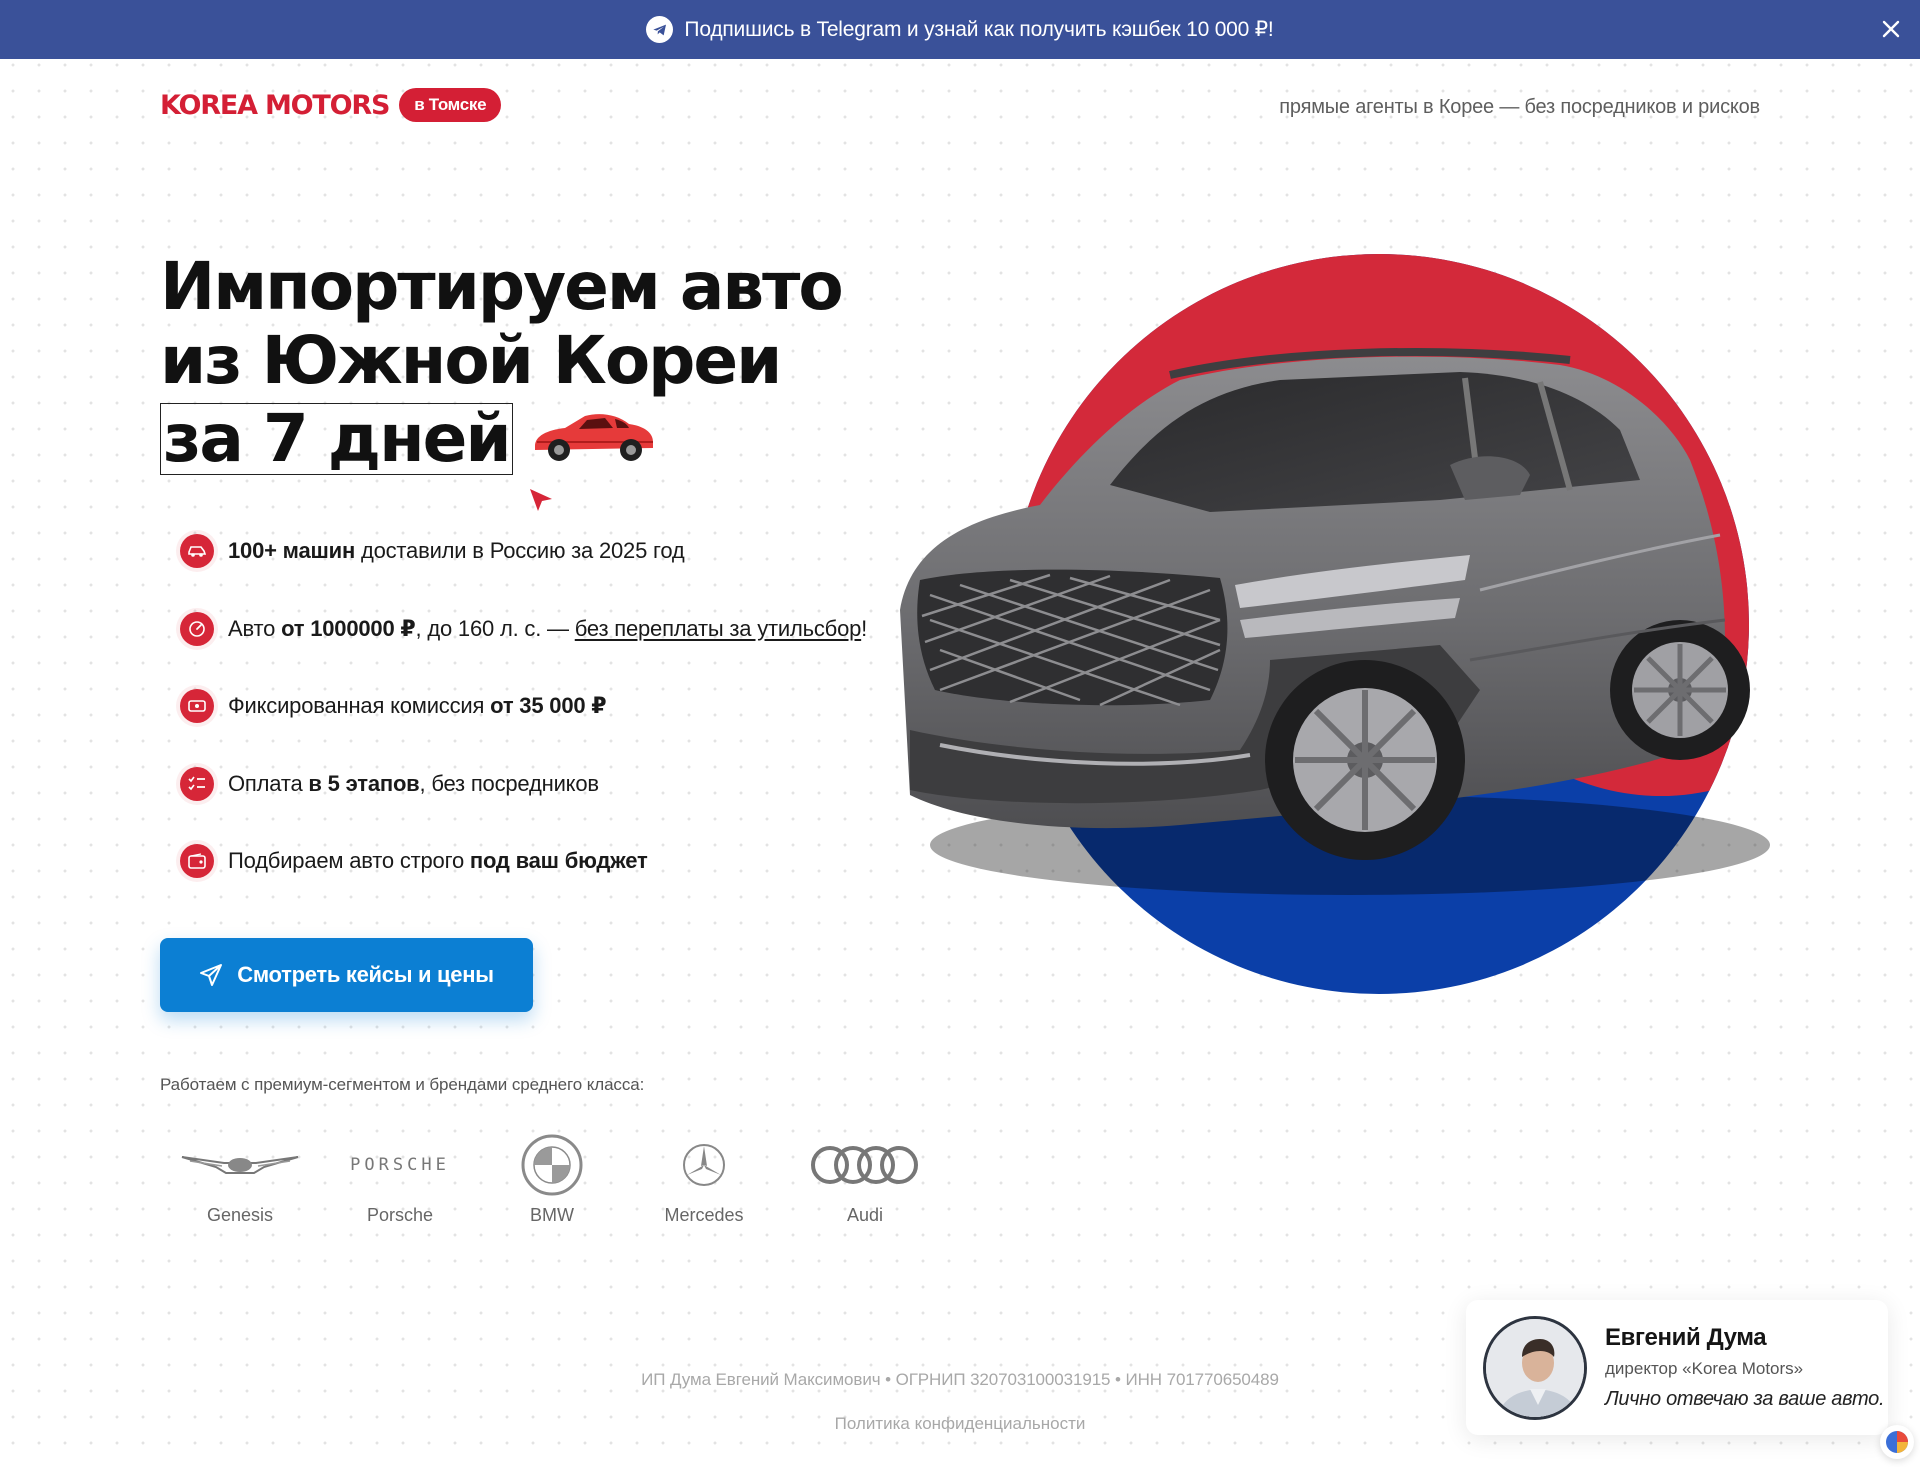 Image resolution: width=1920 pixels, height=1467 pixels. Describe the element at coordinates (1745, 1399) in the screenshot. I see `director-quote: Лично отвечаю за ваше авто.` at that location.